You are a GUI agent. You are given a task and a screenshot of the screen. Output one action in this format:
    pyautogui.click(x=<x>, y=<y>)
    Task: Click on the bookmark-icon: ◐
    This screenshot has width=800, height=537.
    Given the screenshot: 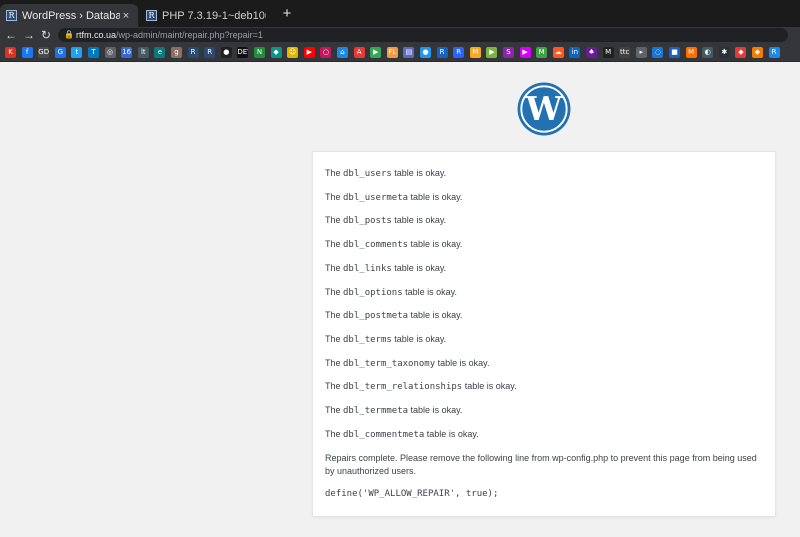 What is the action you would take?
    pyautogui.click(x=708, y=52)
    